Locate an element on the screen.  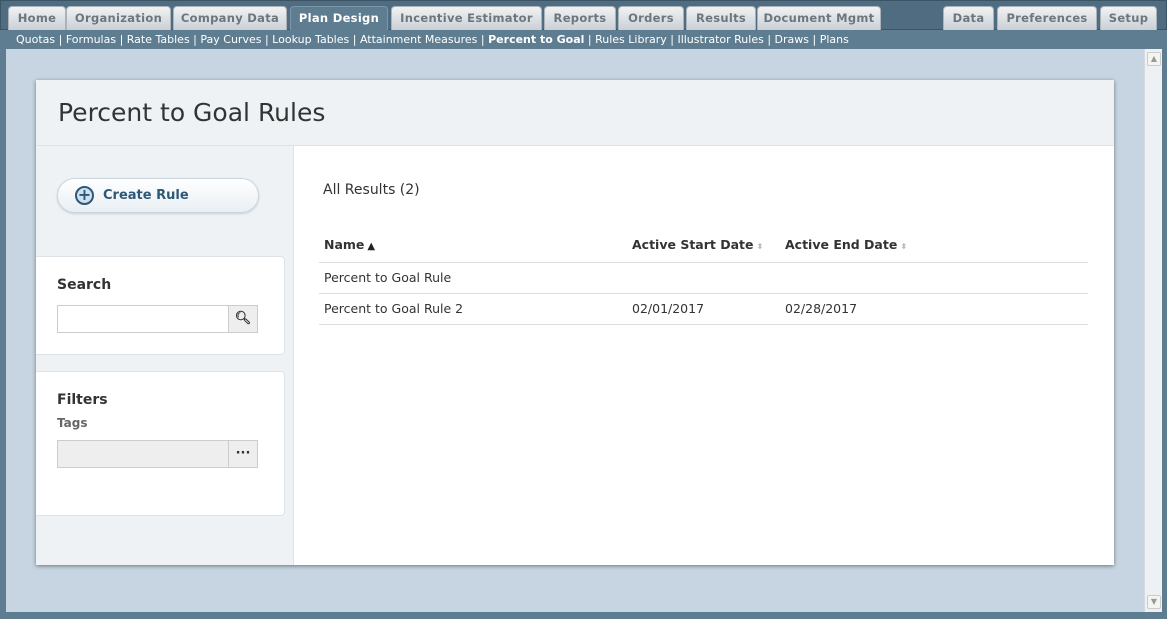
tab-incentive-estimator: Incentive Estimator is located at coordinates (466, 18).